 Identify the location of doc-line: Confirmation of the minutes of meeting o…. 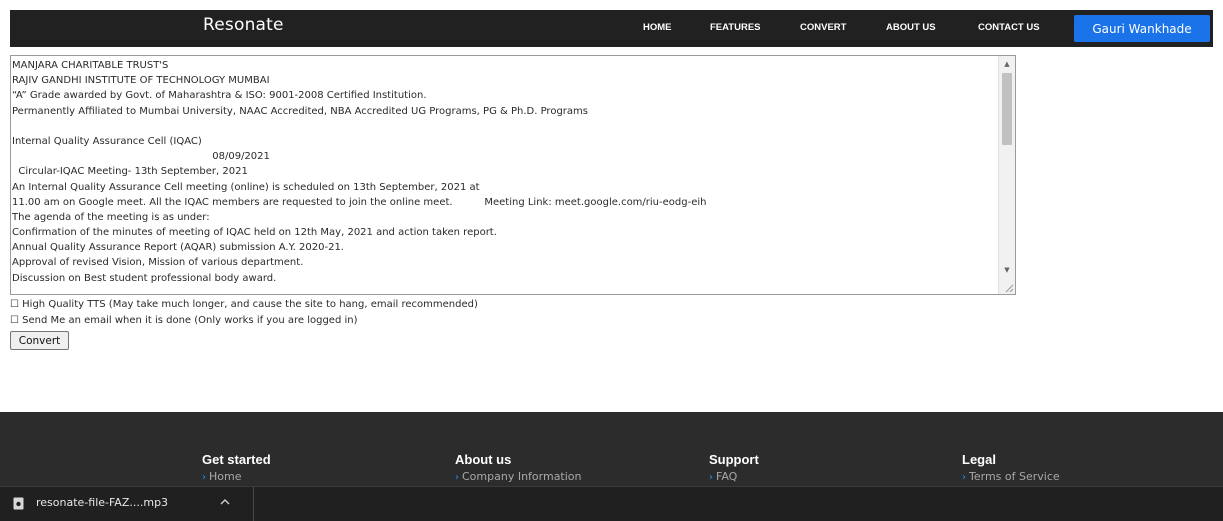
(254, 233).